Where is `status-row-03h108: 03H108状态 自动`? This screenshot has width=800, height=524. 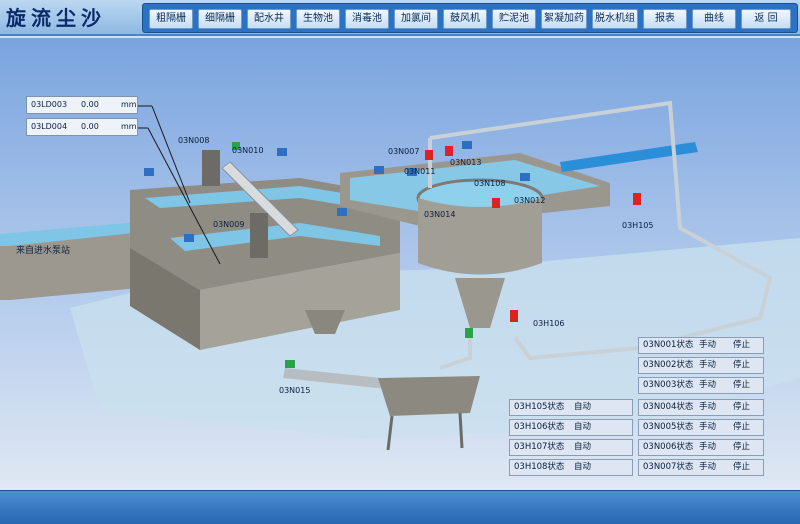
status-row-03h108: 03H108状态 自动 is located at coordinates (571, 467).